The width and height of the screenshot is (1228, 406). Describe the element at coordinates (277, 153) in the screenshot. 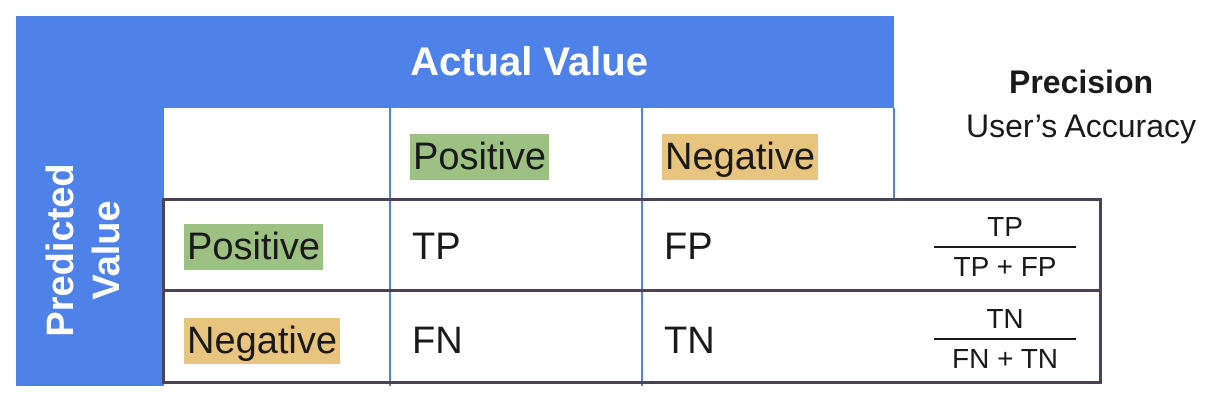

I see `empty-corner-cell` at that location.